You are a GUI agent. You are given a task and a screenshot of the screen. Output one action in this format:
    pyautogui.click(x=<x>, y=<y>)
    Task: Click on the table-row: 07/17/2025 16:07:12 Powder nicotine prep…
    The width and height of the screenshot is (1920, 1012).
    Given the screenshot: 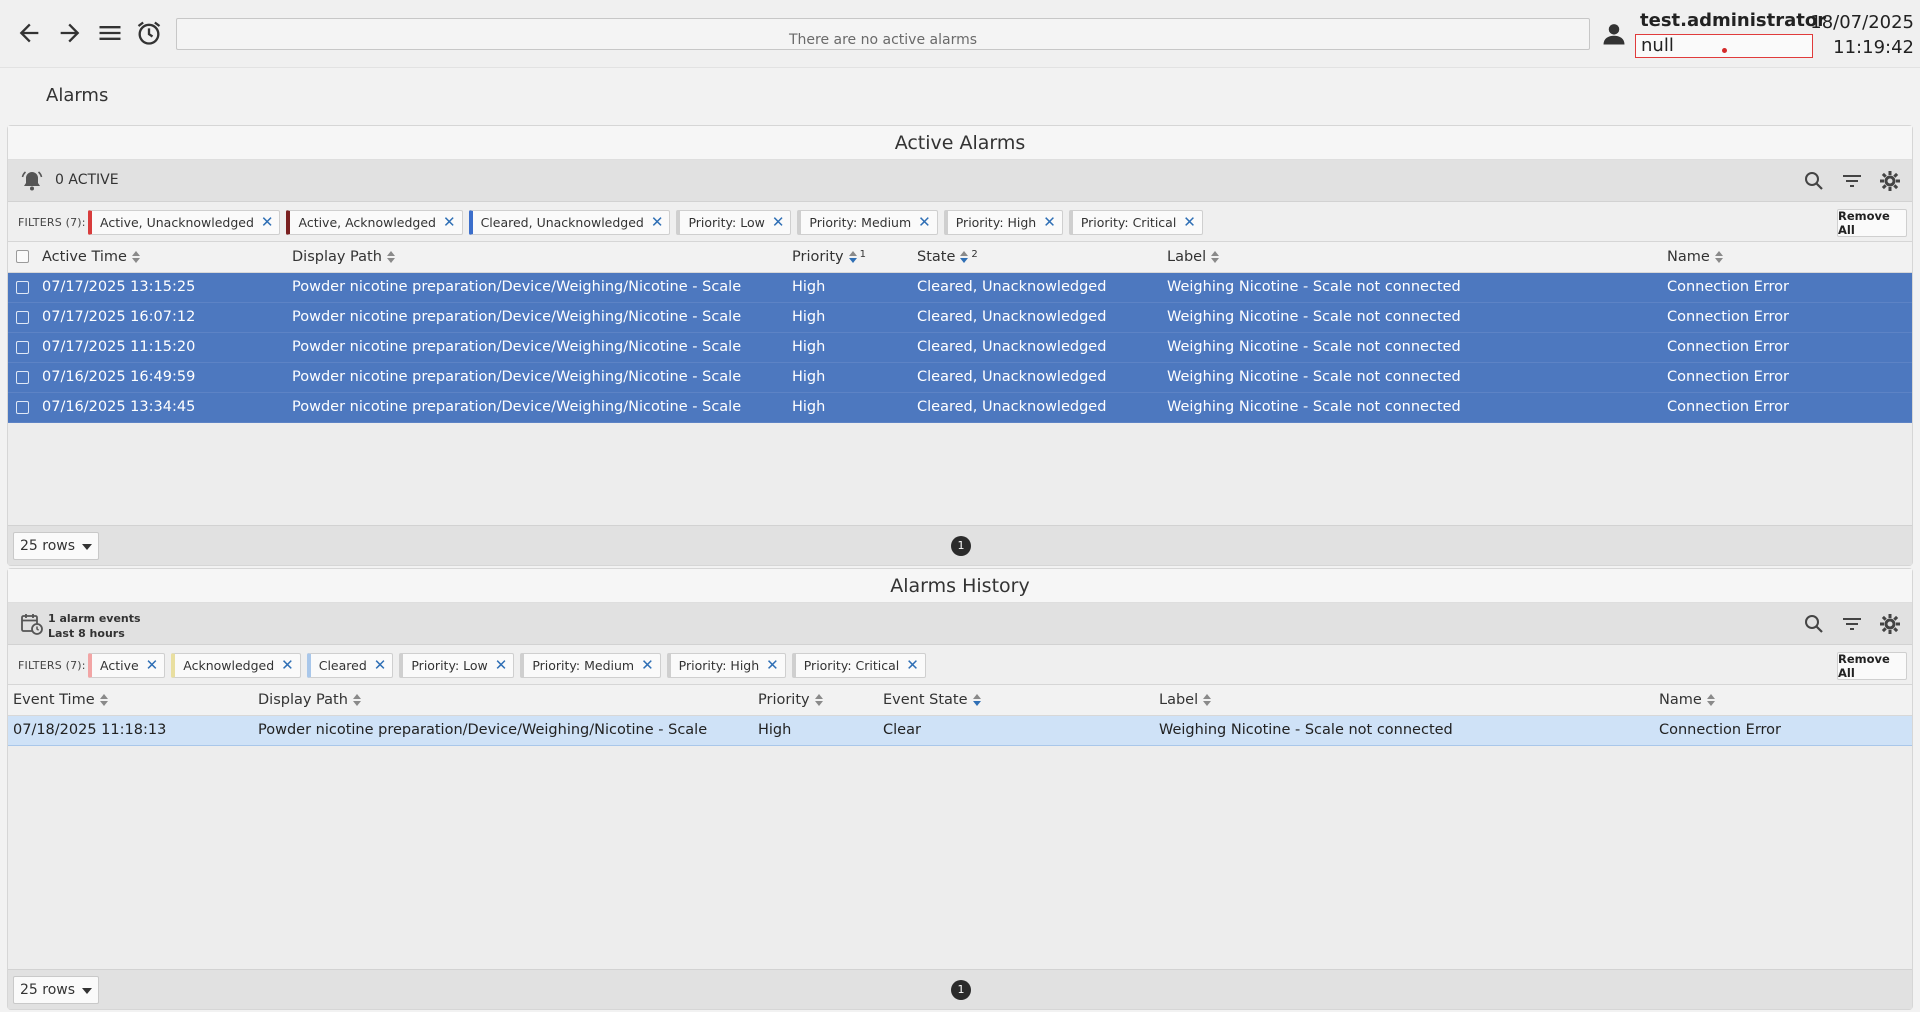 What is the action you would take?
    pyautogui.click(x=960, y=317)
    